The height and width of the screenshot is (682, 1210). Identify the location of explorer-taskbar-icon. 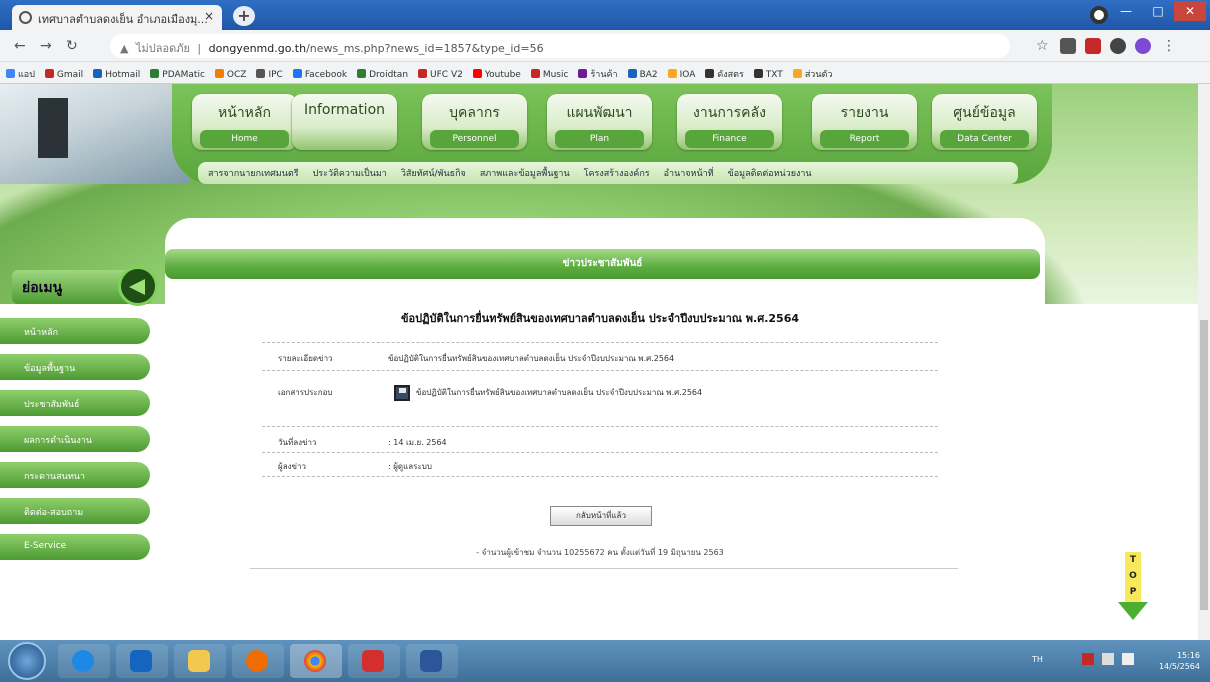
(200, 661).